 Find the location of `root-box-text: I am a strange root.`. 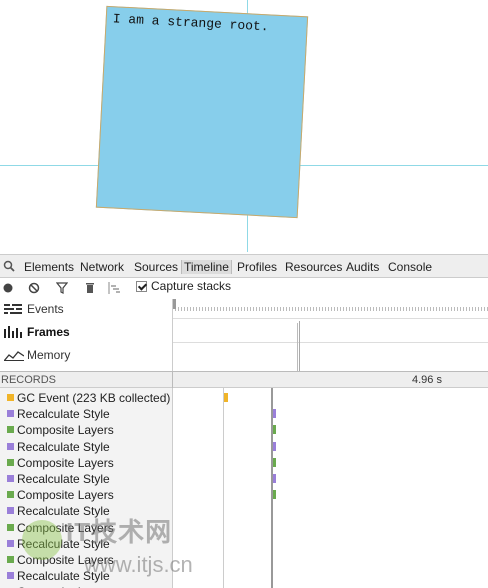

root-box-text: I am a strange root. is located at coordinates (190, 23).